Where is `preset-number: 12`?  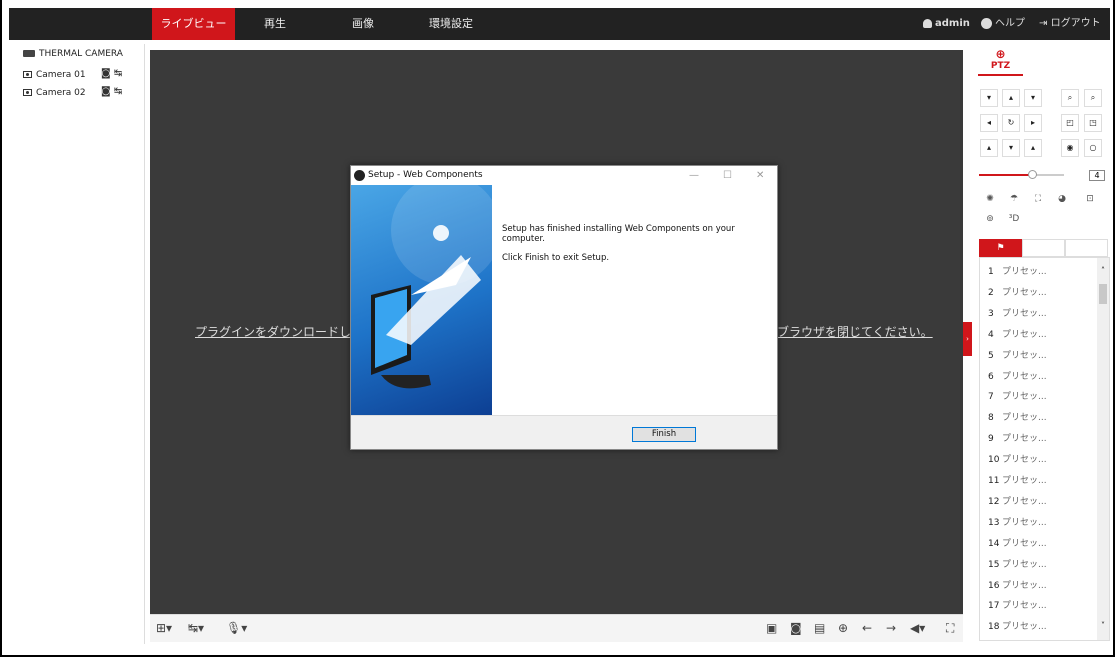
preset-number: 12 is located at coordinates (994, 501).